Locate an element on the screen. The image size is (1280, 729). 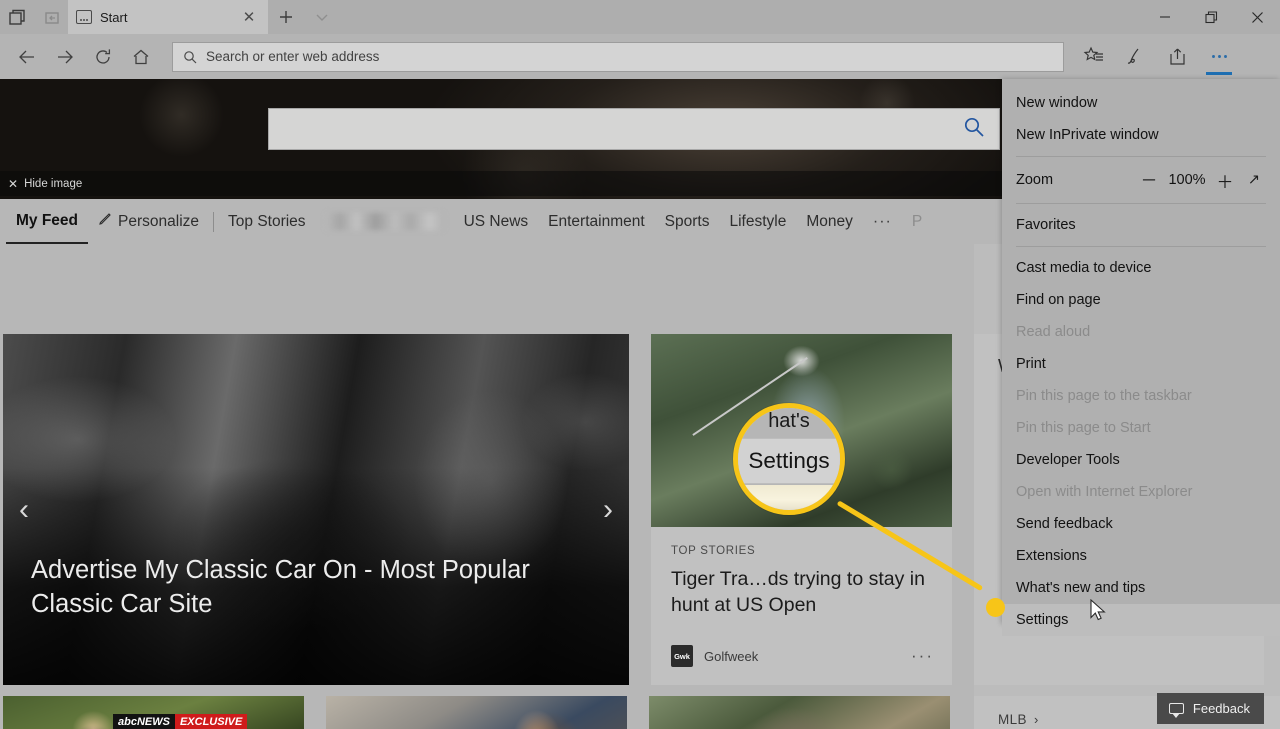
menu-item-read-aloud: Read aloud is located at coordinates (1053, 332).